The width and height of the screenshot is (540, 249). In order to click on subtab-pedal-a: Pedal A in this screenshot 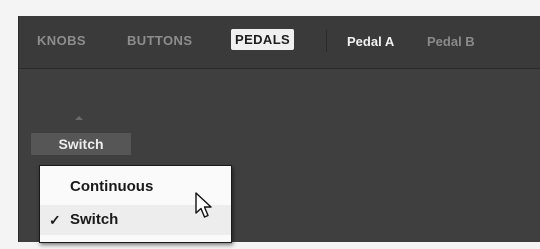, I will do `click(370, 41)`.